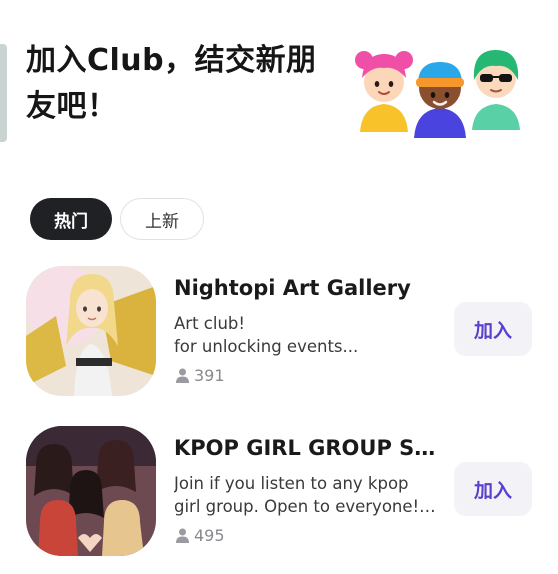 The image size is (558, 574). I want to click on club-name: Nightopi Art Gallery, so click(292, 288).